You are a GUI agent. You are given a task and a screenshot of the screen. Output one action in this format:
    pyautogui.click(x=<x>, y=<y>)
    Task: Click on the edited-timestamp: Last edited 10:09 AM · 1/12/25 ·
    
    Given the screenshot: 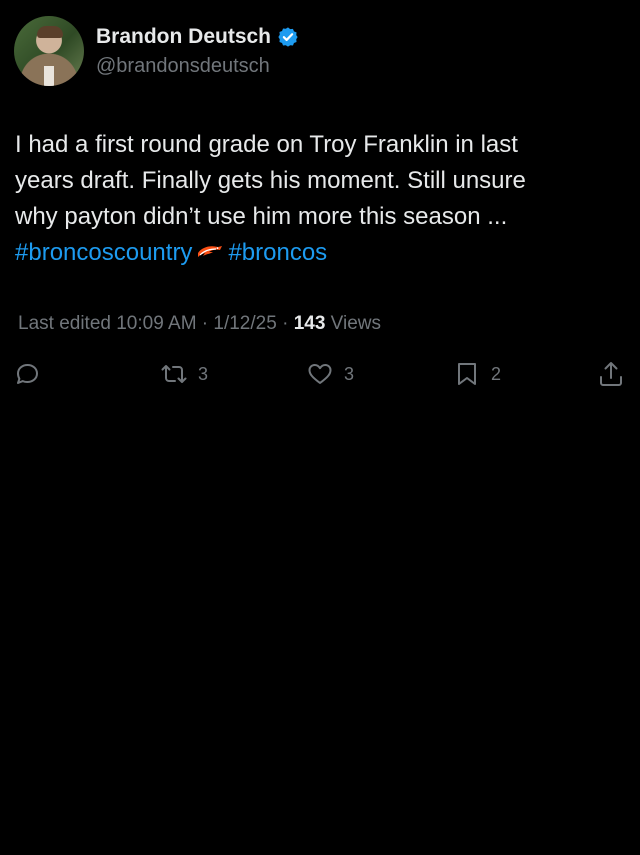 What is the action you would take?
    pyautogui.click(x=153, y=323)
    